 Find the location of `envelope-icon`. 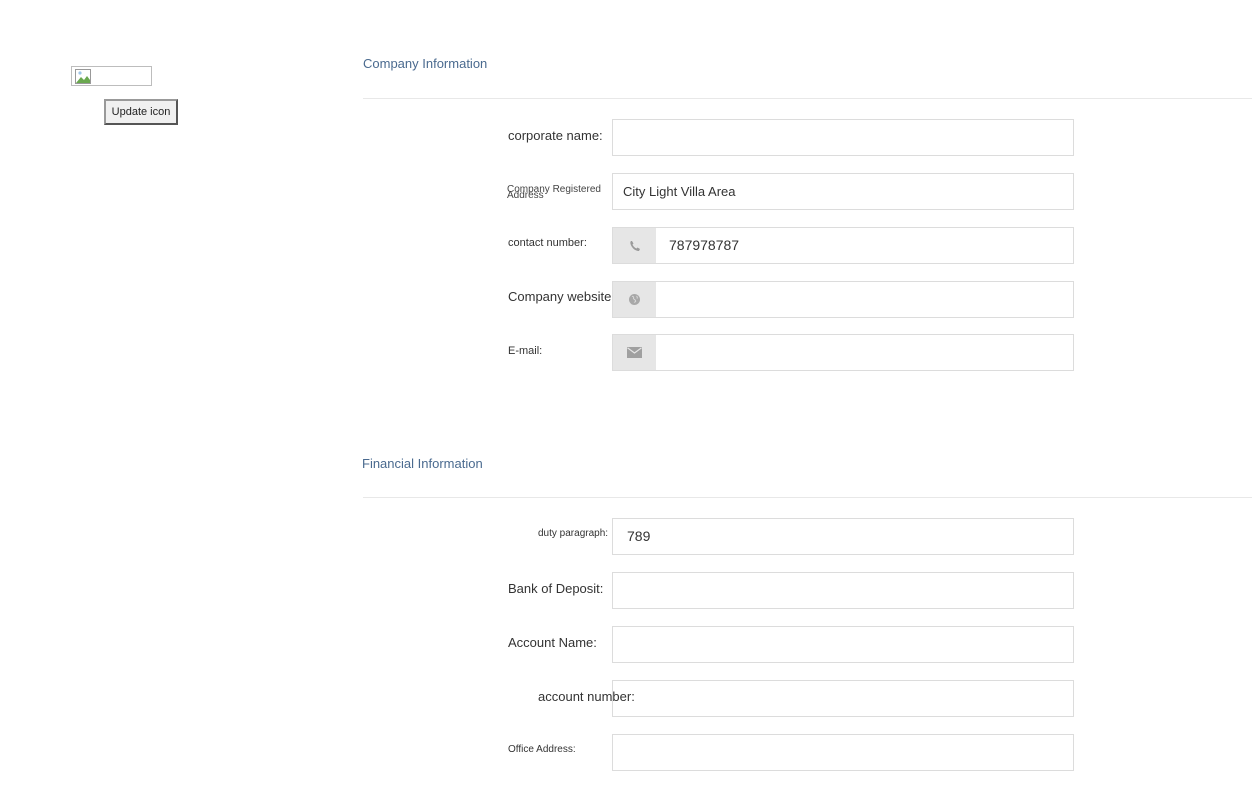

envelope-icon is located at coordinates (634, 352).